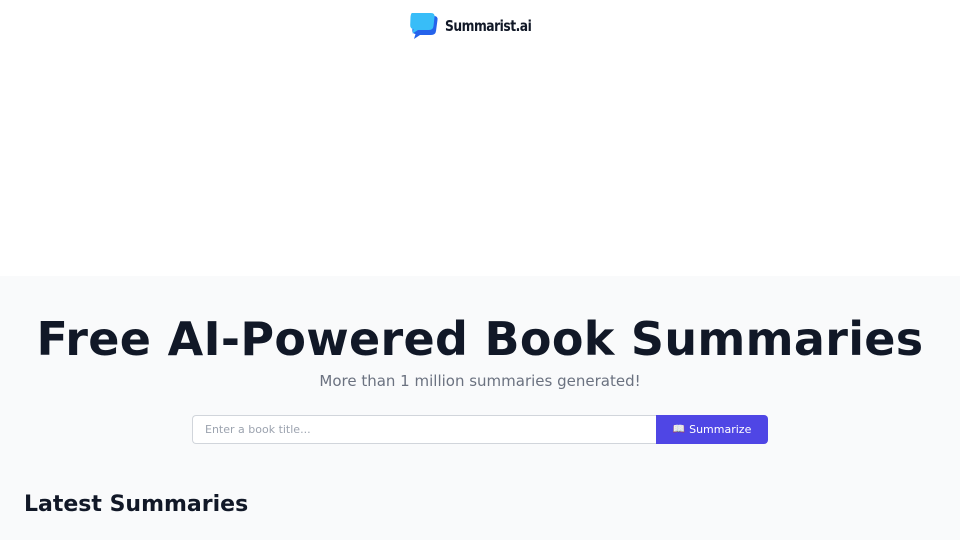 Image resolution: width=960 pixels, height=540 pixels. I want to click on summarize-form: 📖 Summarize, so click(480, 429).